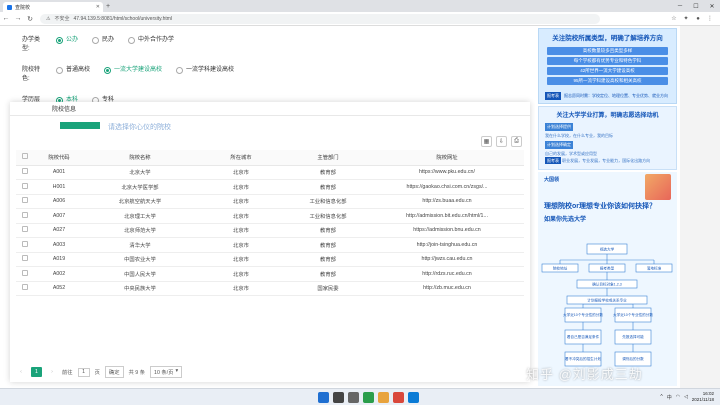 The width and height of the screenshot is (720, 405). Describe the element at coordinates (383, 397) in the screenshot. I see `file-explorer-icon` at that location.